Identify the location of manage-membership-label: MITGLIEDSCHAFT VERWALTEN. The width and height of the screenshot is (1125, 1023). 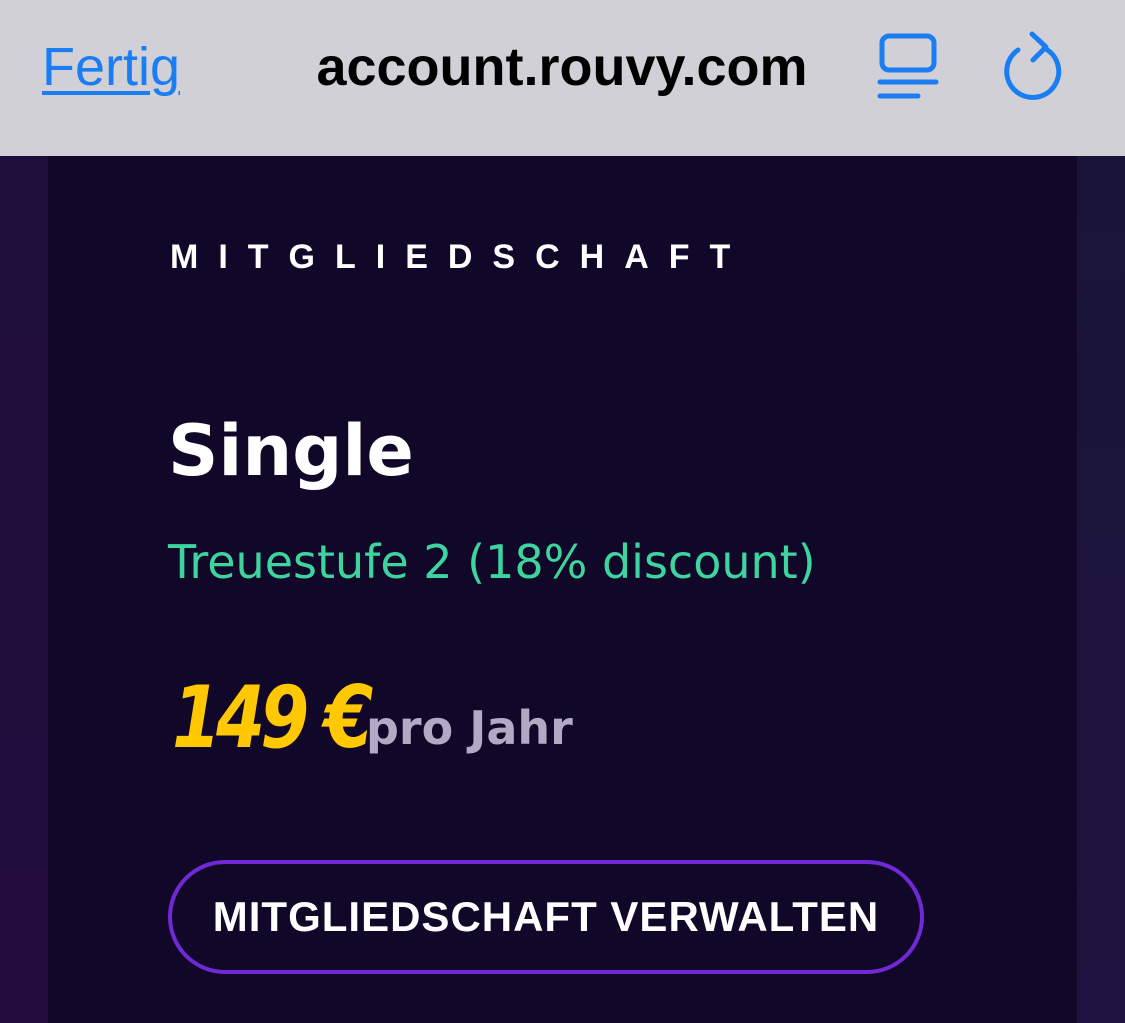
(546, 916).